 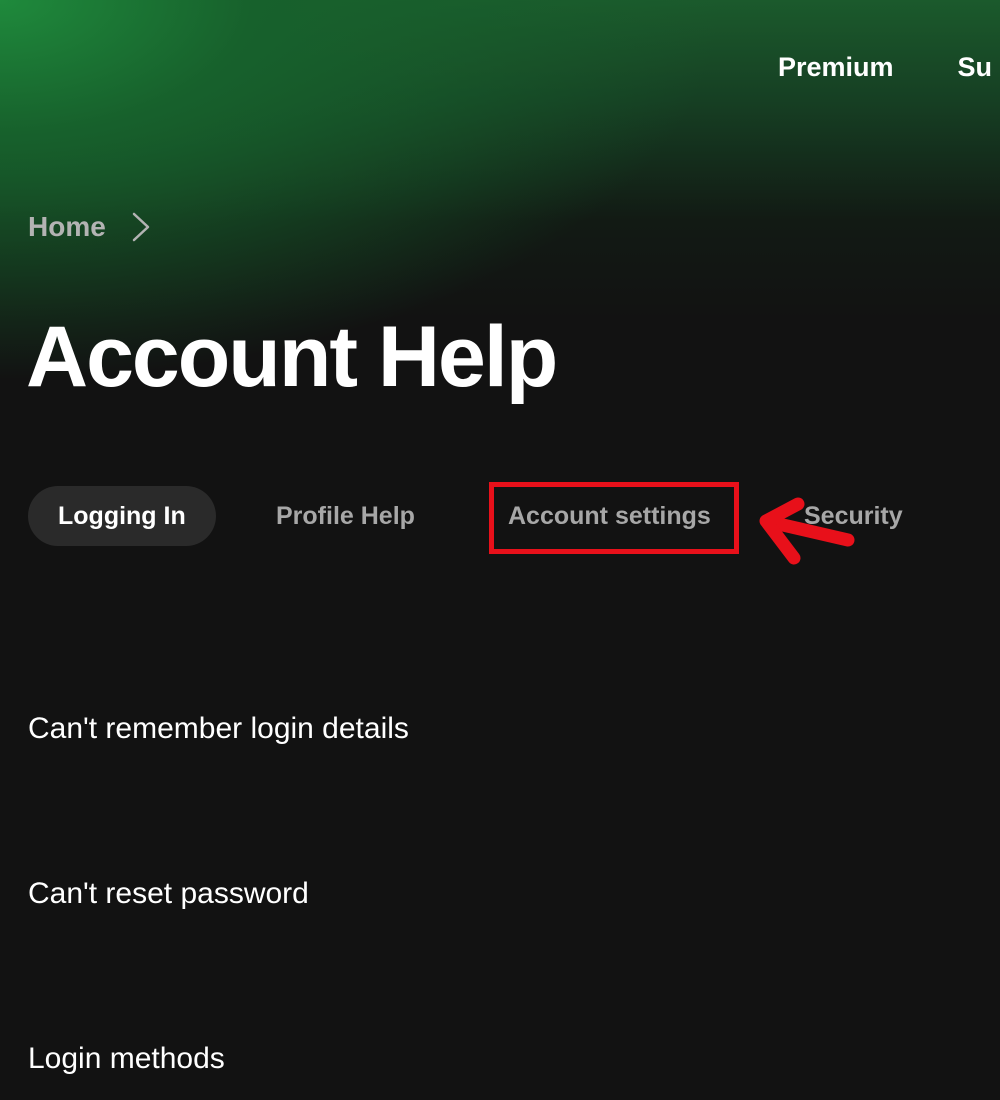 What do you see at coordinates (141, 227) in the screenshot?
I see `chevron-right-icon` at bounding box center [141, 227].